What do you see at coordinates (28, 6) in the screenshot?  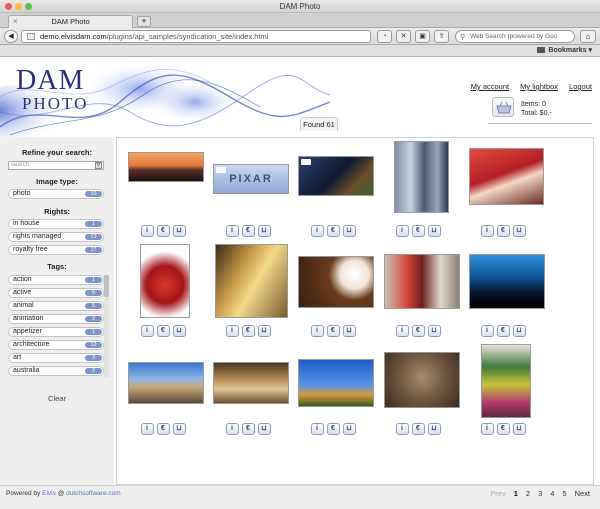 I see `zoom-window-icon` at bounding box center [28, 6].